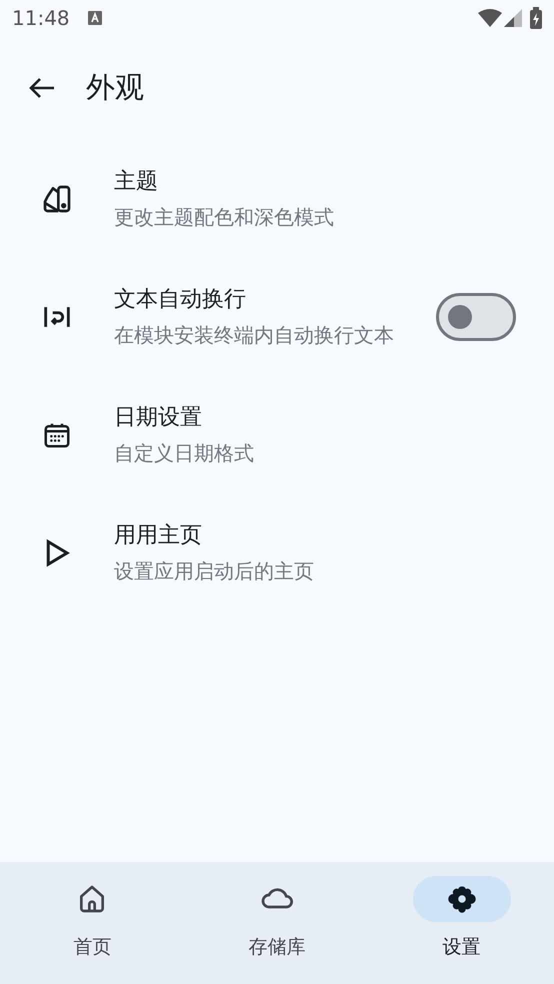 The height and width of the screenshot is (984, 554). What do you see at coordinates (461, 899) in the screenshot?
I see `settings-icon` at bounding box center [461, 899].